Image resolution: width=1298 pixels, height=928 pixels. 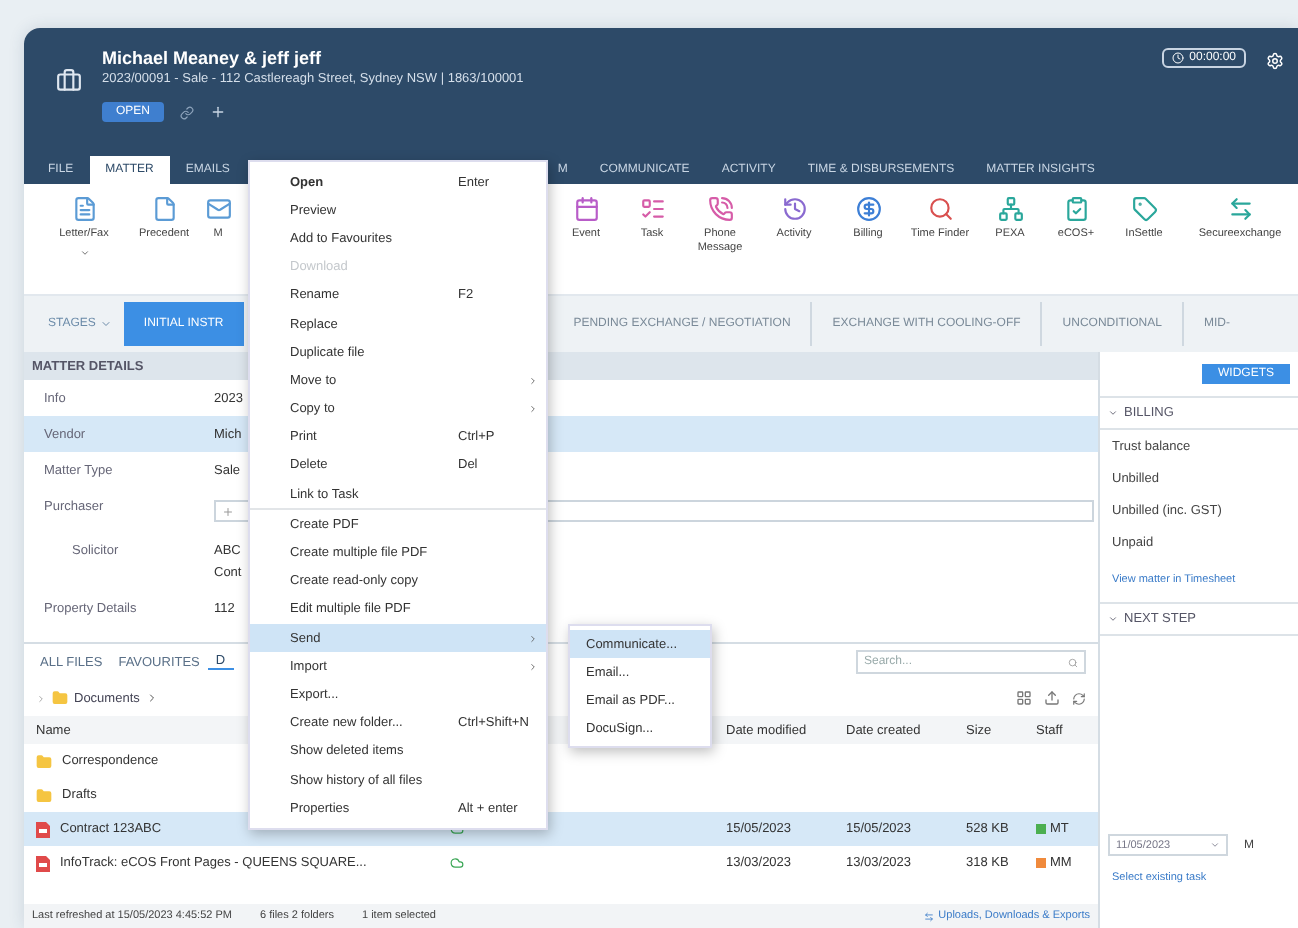 What do you see at coordinates (1177, 58) in the screenshot?
I see `clock-icon` at bounding box center [1177, 58].